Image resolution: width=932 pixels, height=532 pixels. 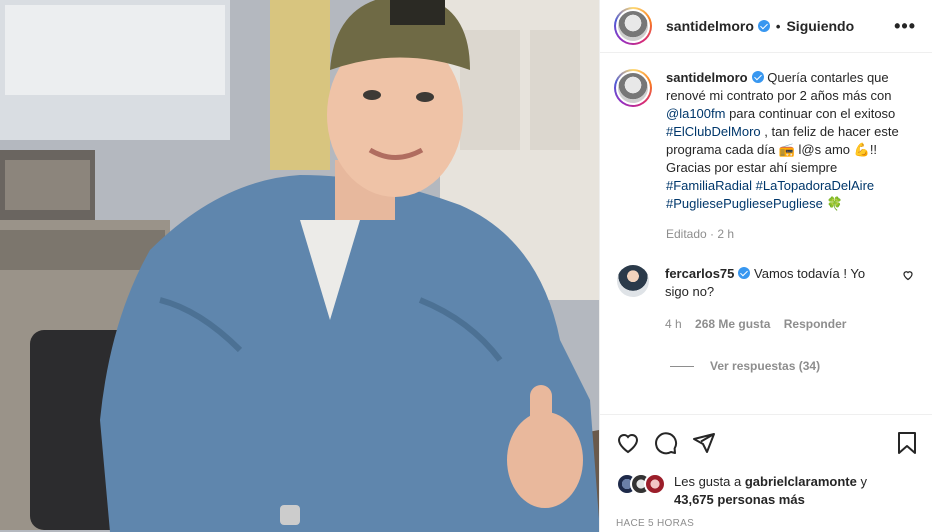 I want to click on caption-avatar, so click(x=633, y=88).